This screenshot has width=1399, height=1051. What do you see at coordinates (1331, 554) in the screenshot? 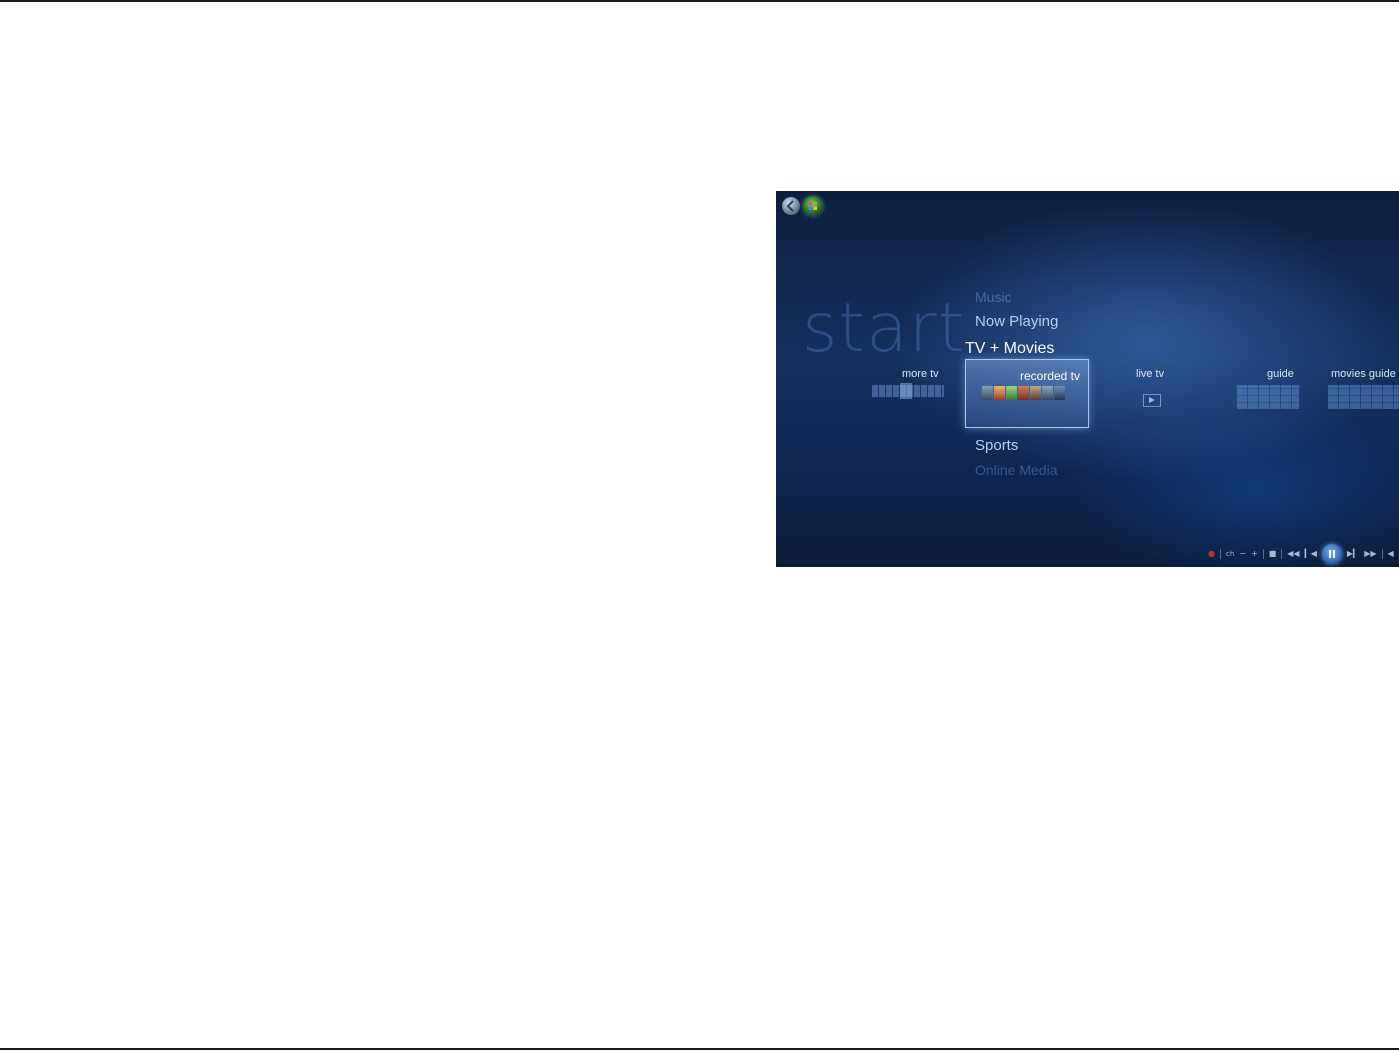
I see `pause-icon` at bounding box center [1331, 554].